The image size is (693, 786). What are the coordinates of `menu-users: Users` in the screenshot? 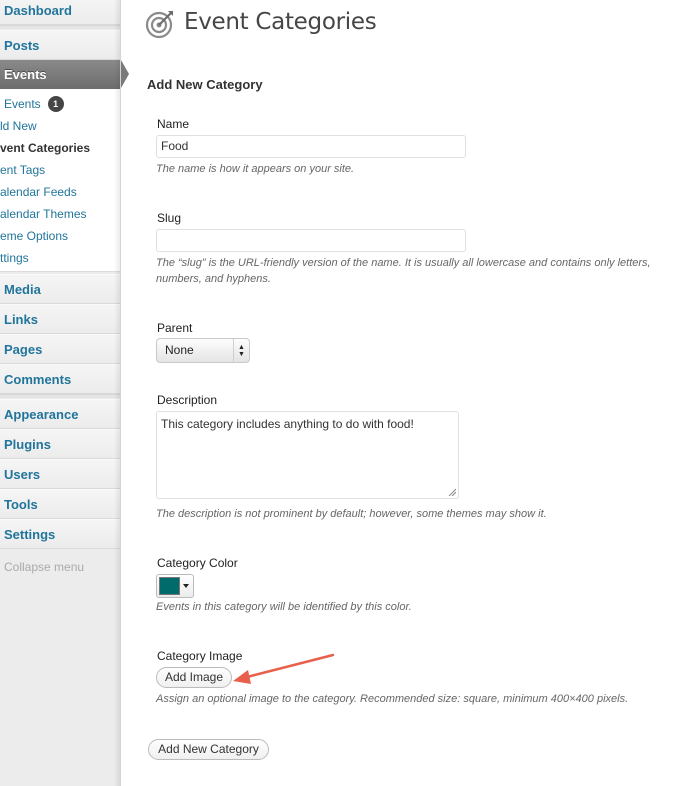 It's located at (60, 474).